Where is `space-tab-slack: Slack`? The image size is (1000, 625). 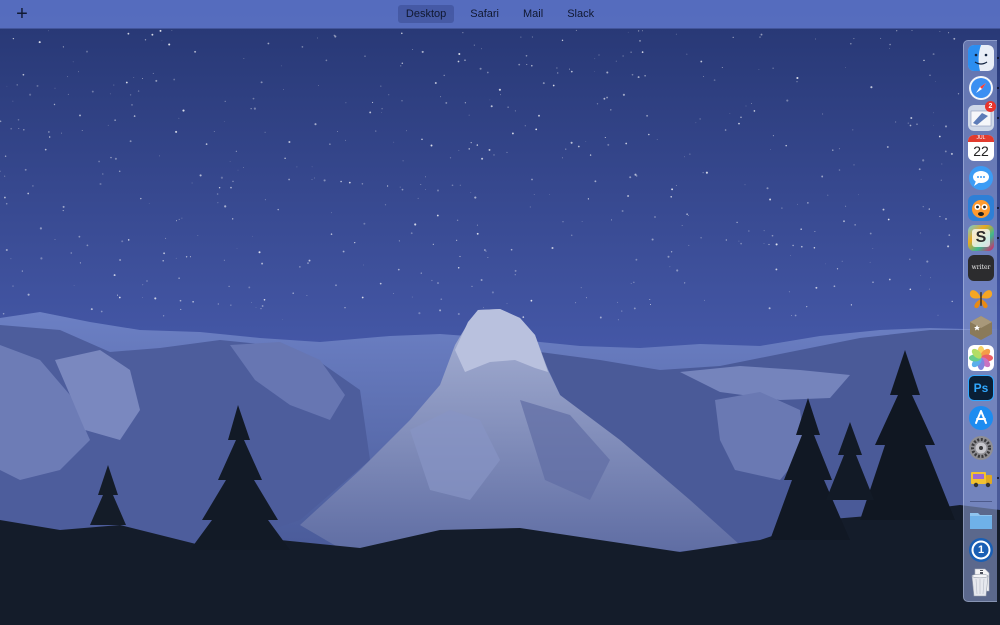 space-tab-slack: Slack is located at coordinates (580, 14).